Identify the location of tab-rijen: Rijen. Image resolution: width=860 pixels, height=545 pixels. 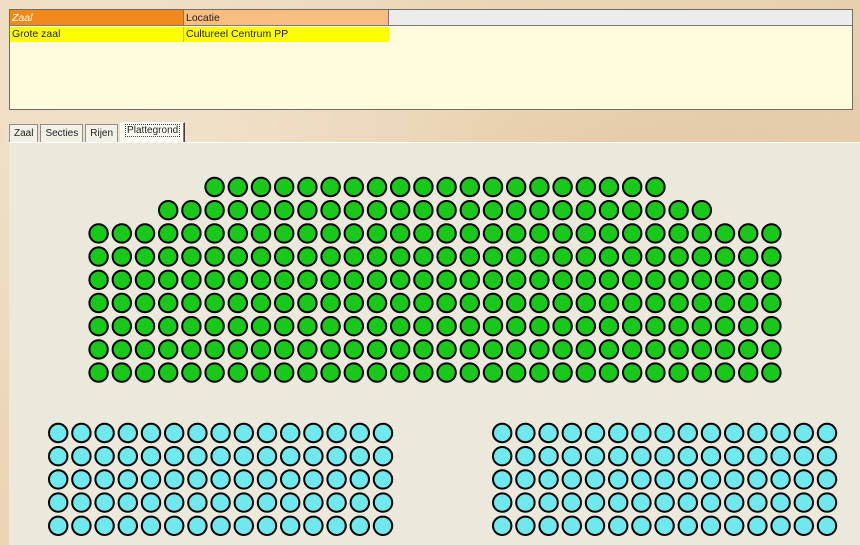
(102, 133).